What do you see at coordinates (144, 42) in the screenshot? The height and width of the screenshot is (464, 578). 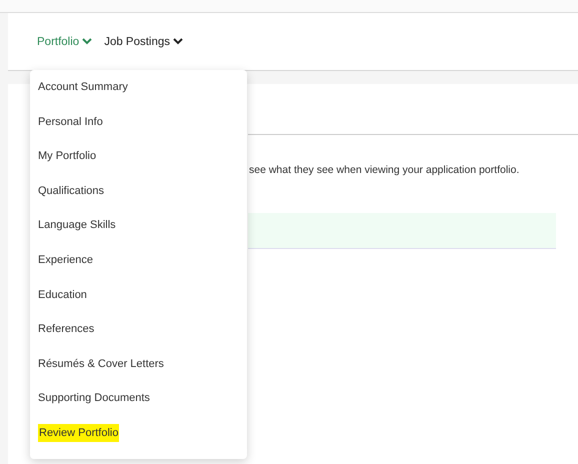 I see `nav-menu-item: Job Postings` at bounding box center [144, 42].